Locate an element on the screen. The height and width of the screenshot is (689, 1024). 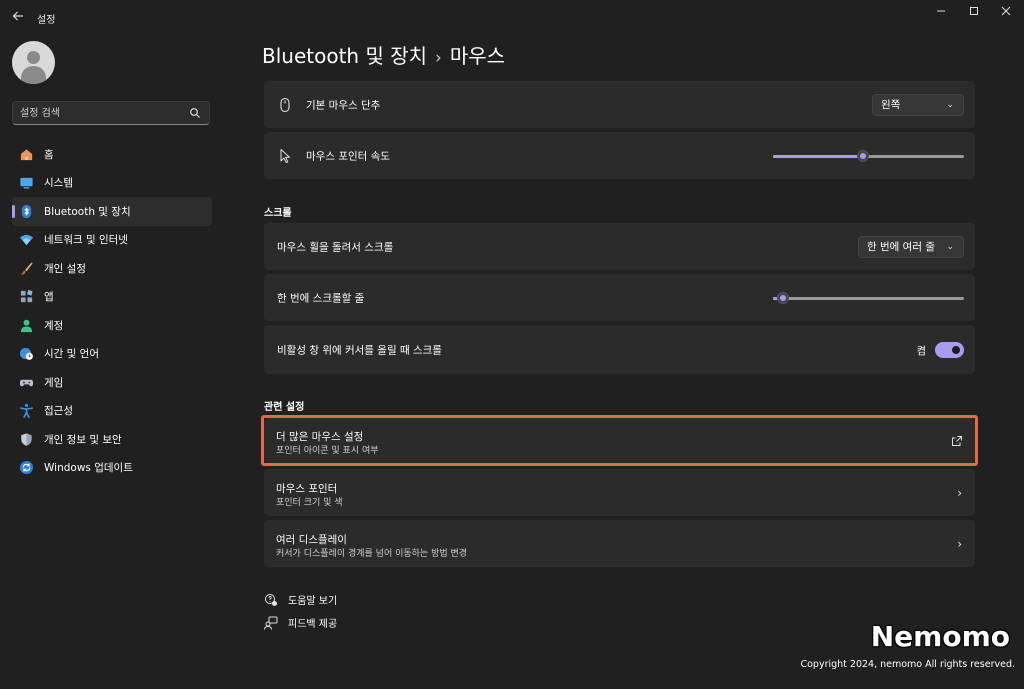
sidebar-item-personalization: 개인 설정 is located at coordinates (112, 268).